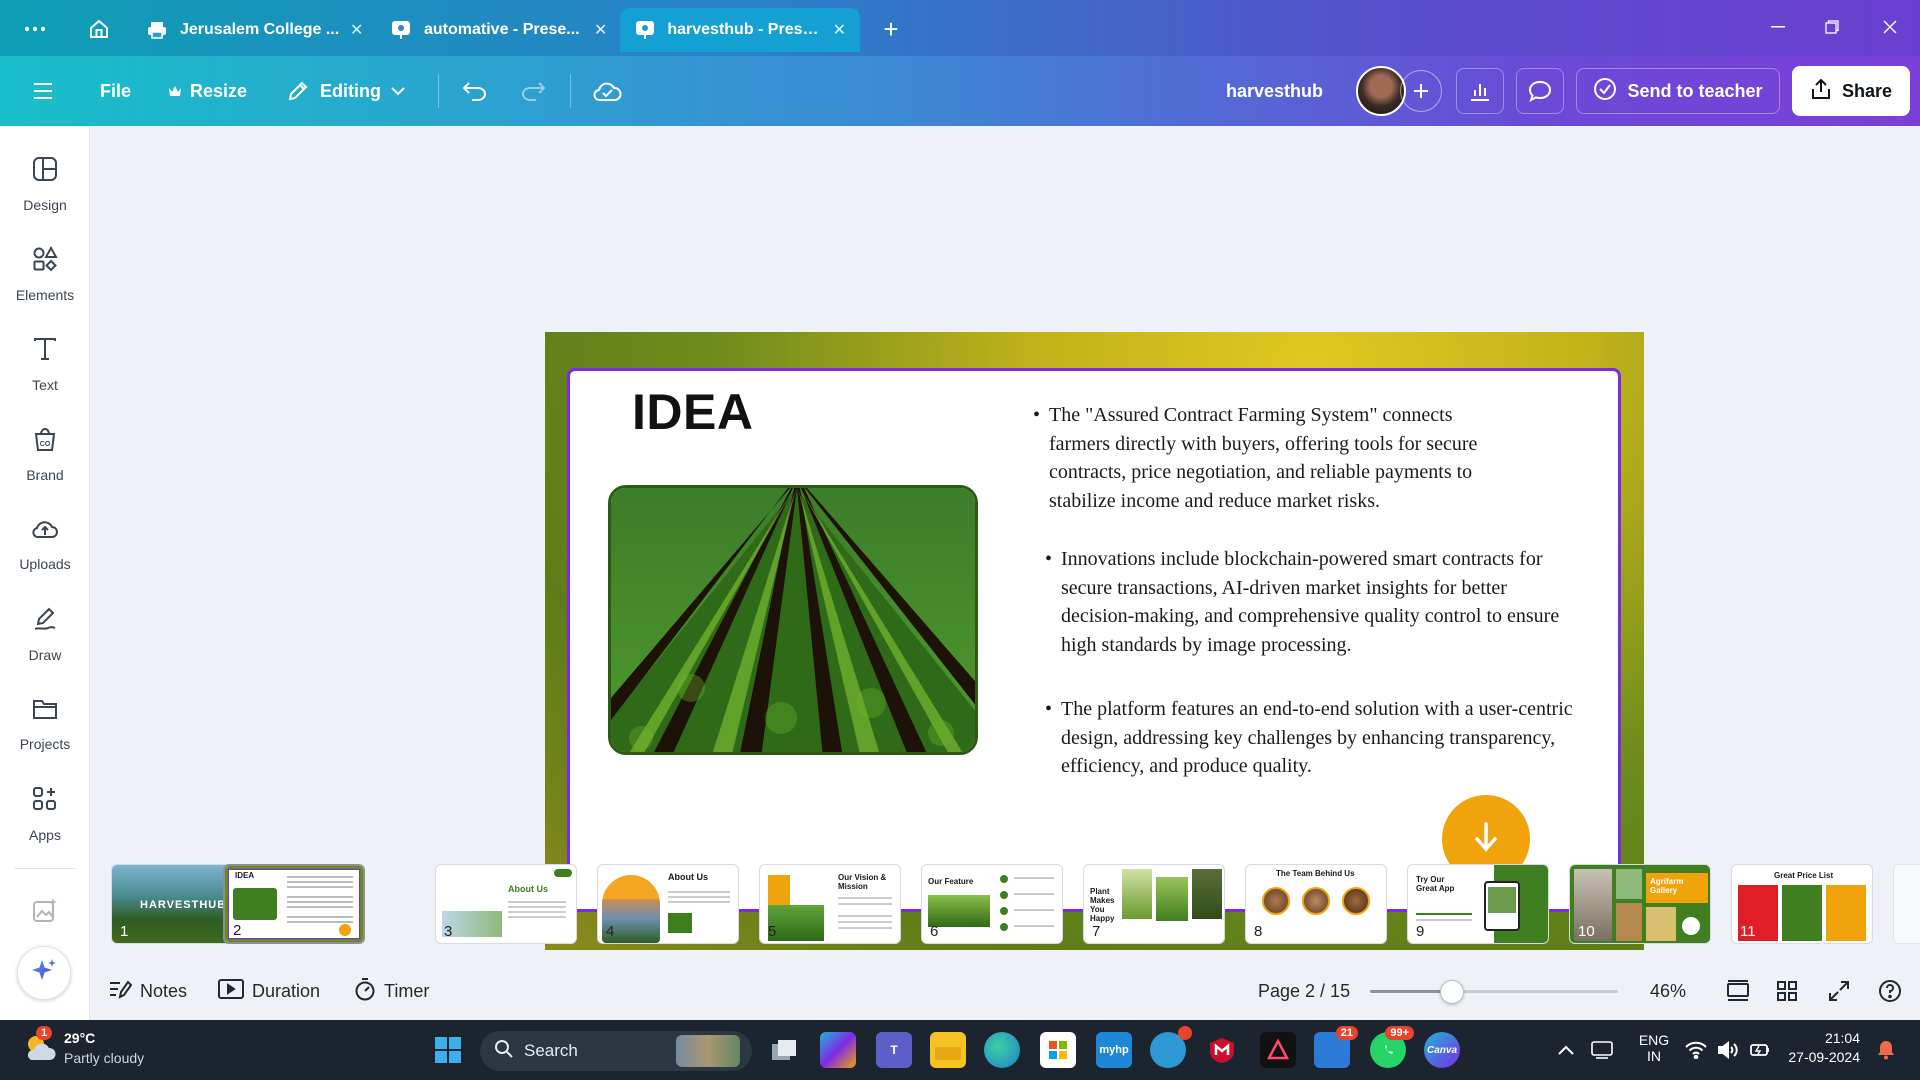  What do you see at coordinates (45, 454) in the screenshot?
I see `sidebar-item-brand: CO Brand` at bounding box center [45, 454].